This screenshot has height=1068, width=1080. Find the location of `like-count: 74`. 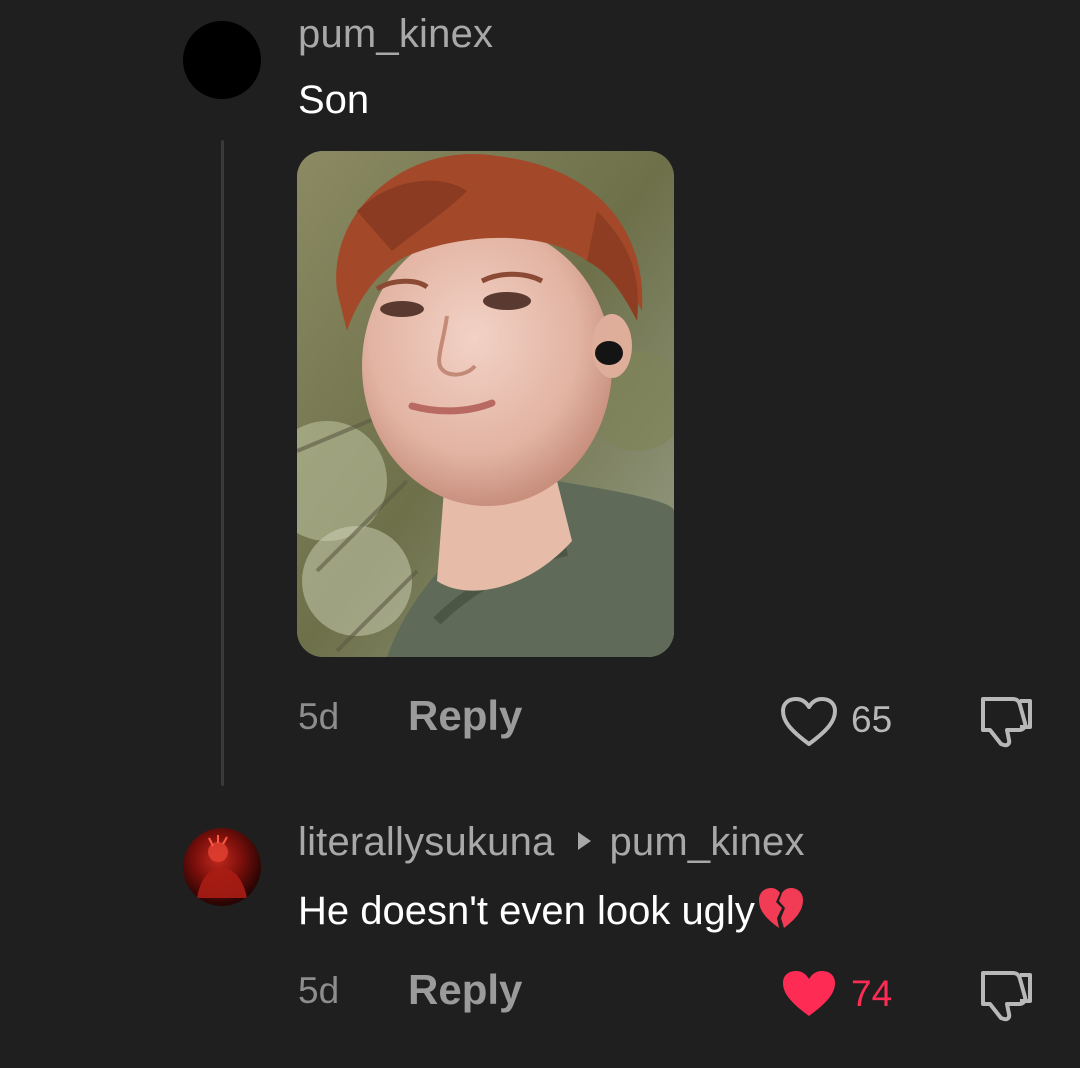

like-count: 74 is located at coordinates (872, 993).